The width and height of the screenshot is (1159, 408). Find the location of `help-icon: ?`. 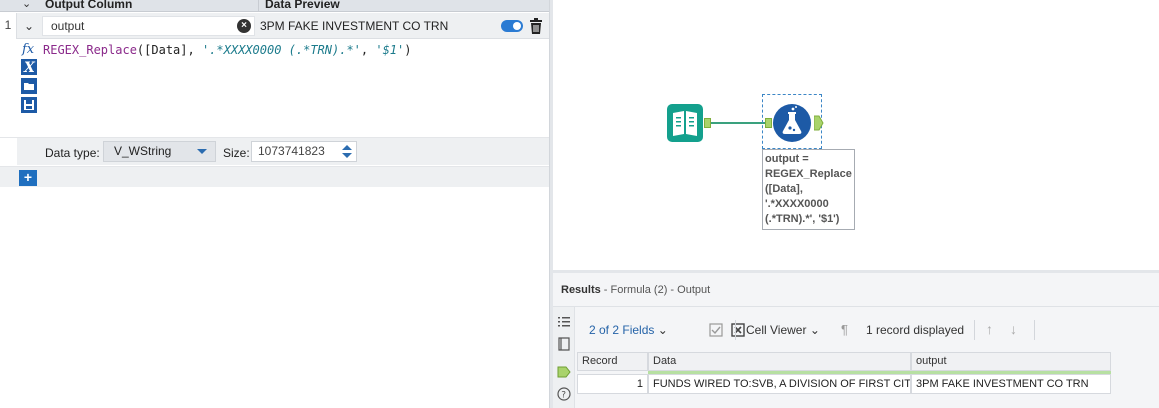

help-icon: ? is located at coordinates (564, 394).